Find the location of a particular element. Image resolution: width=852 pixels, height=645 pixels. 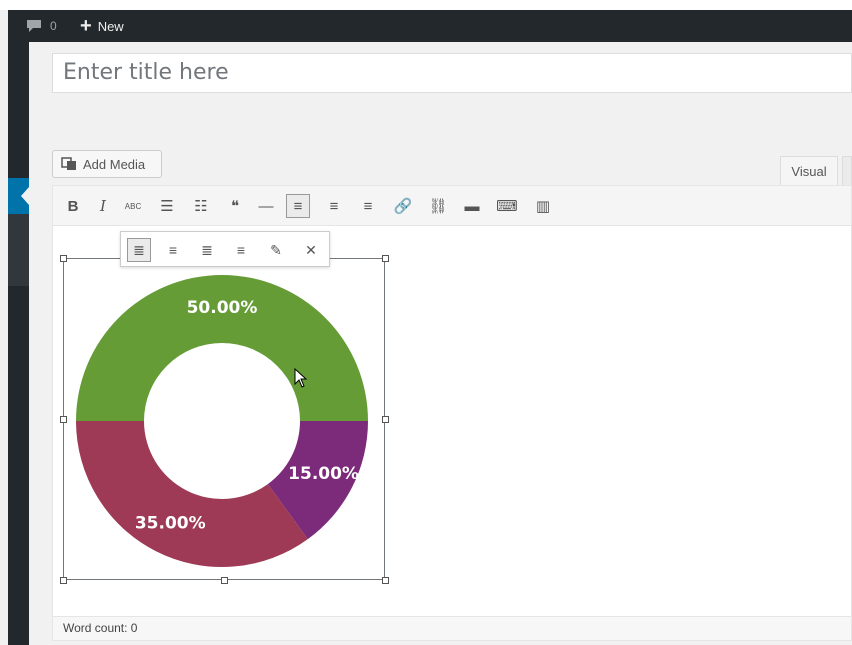

bold-icon: B is located at coordinates (73, 206).